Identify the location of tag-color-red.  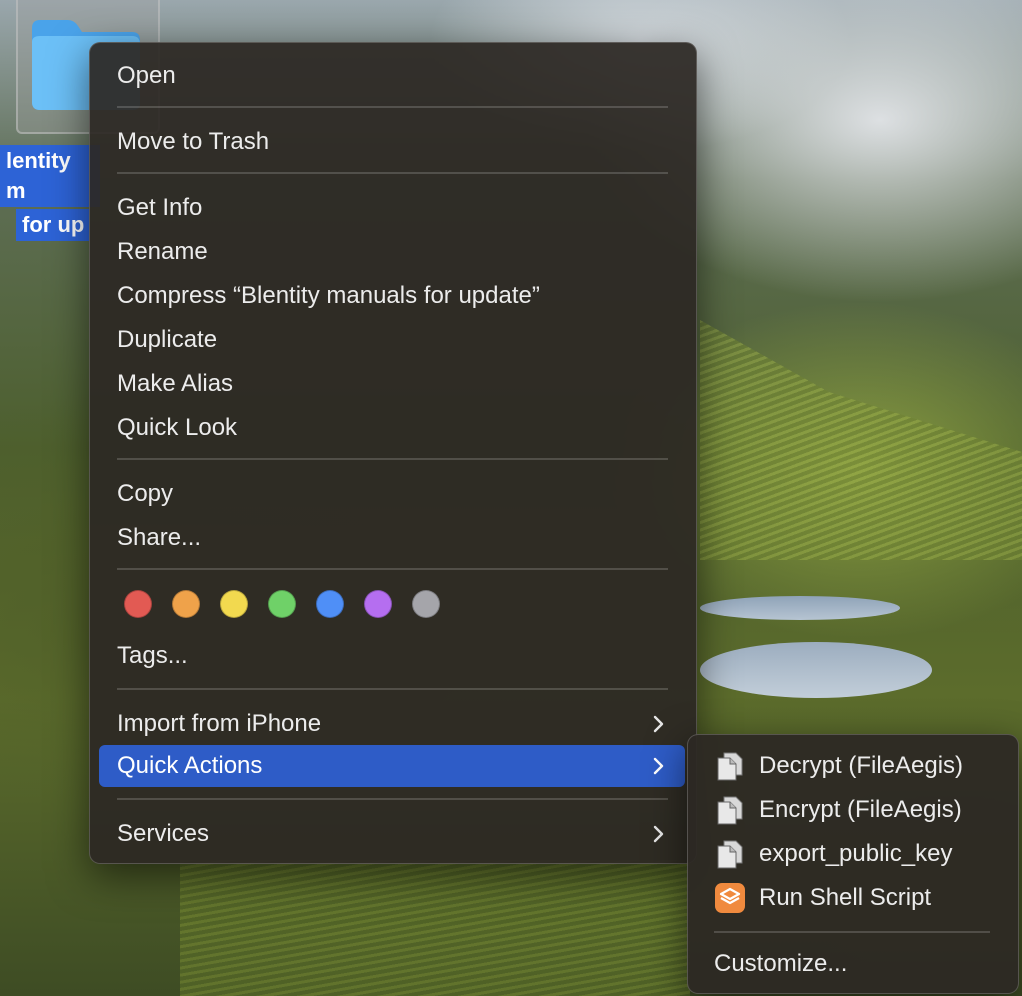
(138, 604).